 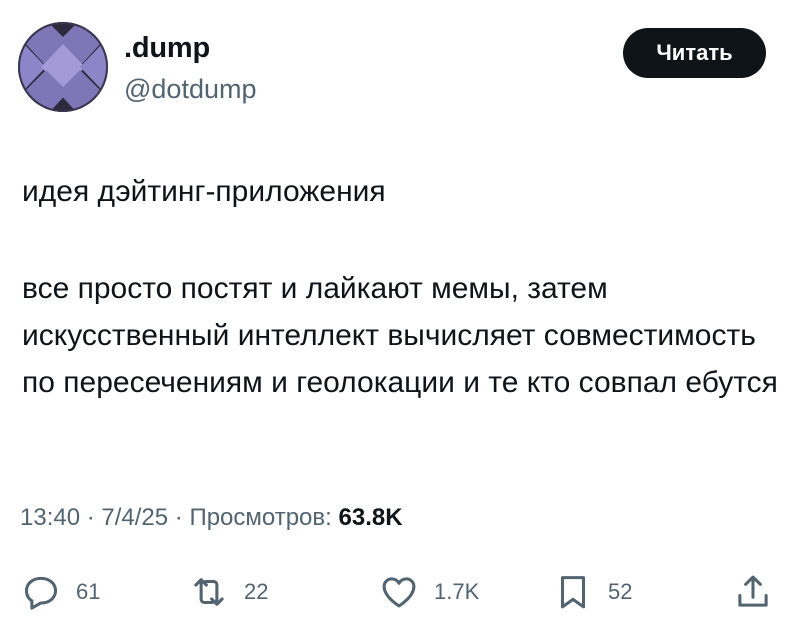 I want to click on reply-icon, so click(x=41, y=593).